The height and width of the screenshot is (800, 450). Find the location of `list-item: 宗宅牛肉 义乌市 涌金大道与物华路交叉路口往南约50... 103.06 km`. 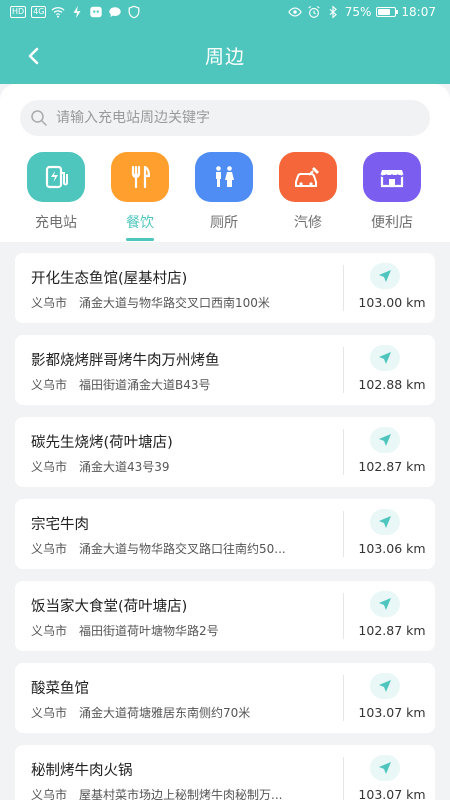

list-item: 宗宅牛肉 义乌市 涌金大道与物华路交叉路口往南约50... 103.06 km is located at coordinates (225, 534).